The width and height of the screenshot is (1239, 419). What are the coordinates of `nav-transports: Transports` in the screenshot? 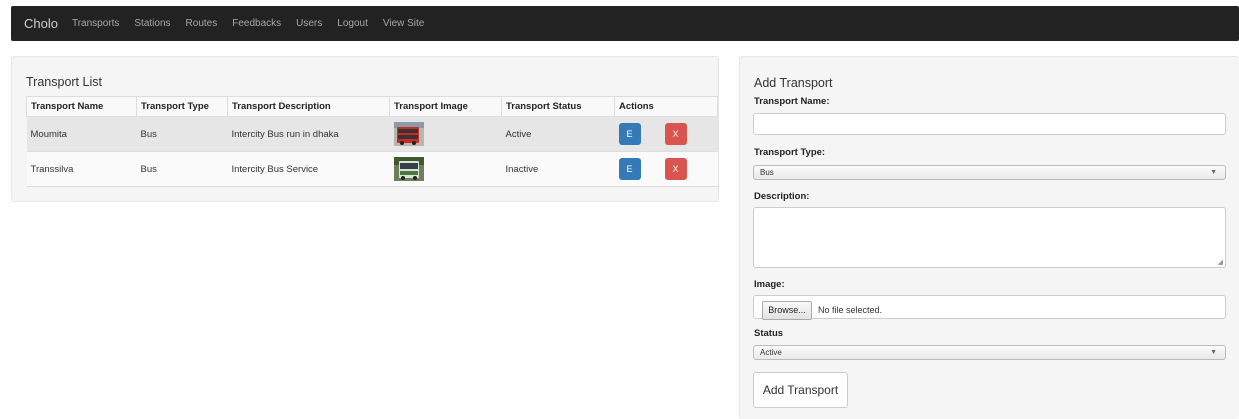 It's located at (95, 23).